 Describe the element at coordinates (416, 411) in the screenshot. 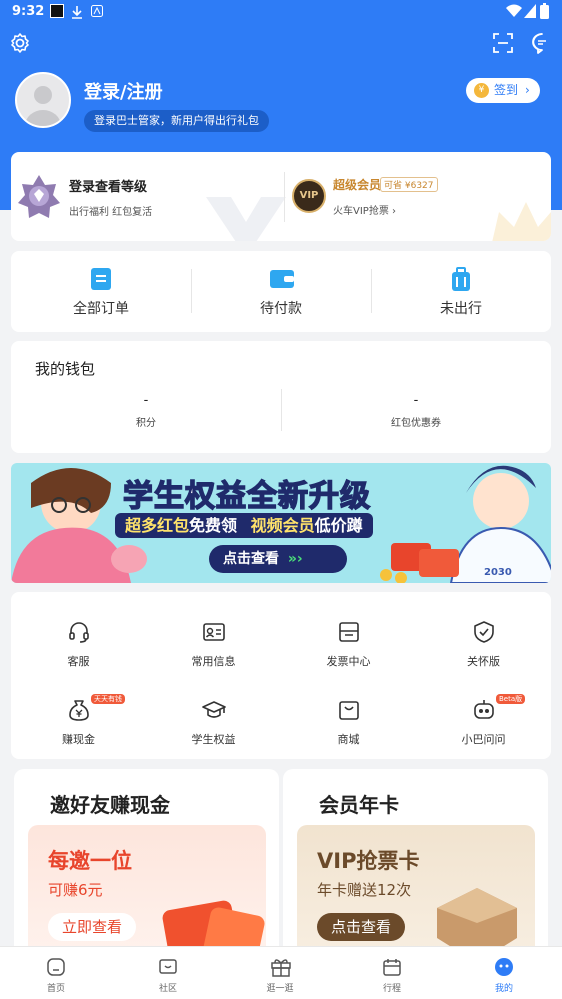

I see `coupons-item: - 红包优惠券` at that location.